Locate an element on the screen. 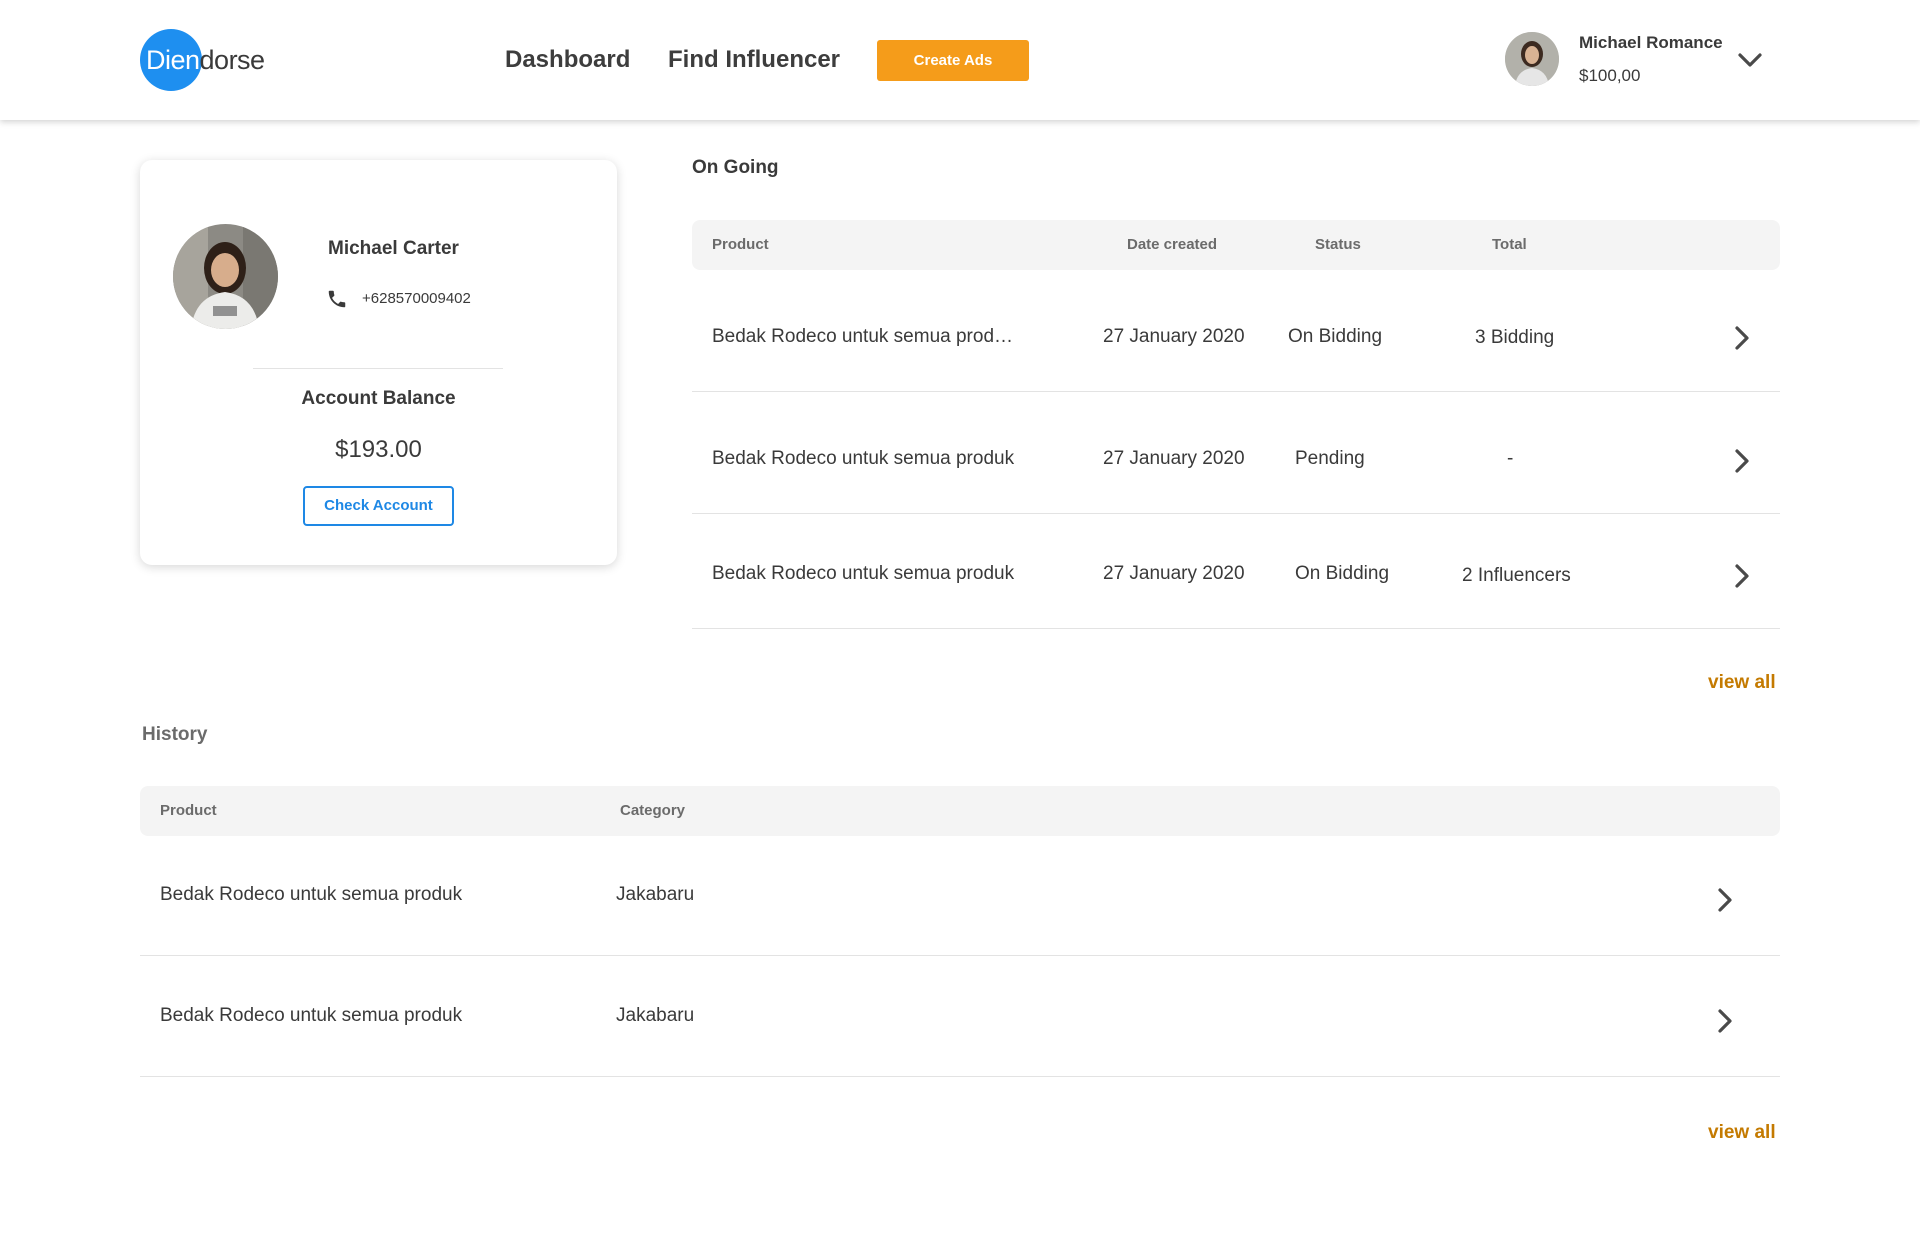 Image resolution: width=1920 pixels, height=1256 pixels. ongoing-view-all-link: view all is located at coordinates (1742, 683).